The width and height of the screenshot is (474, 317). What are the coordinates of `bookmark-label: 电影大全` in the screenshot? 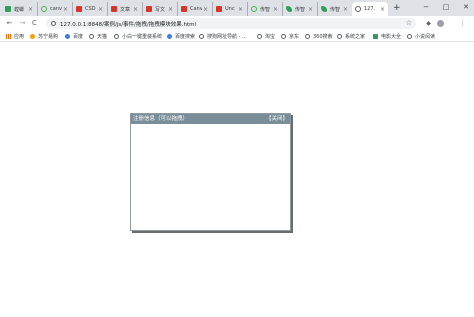 It's located at (391, 36).